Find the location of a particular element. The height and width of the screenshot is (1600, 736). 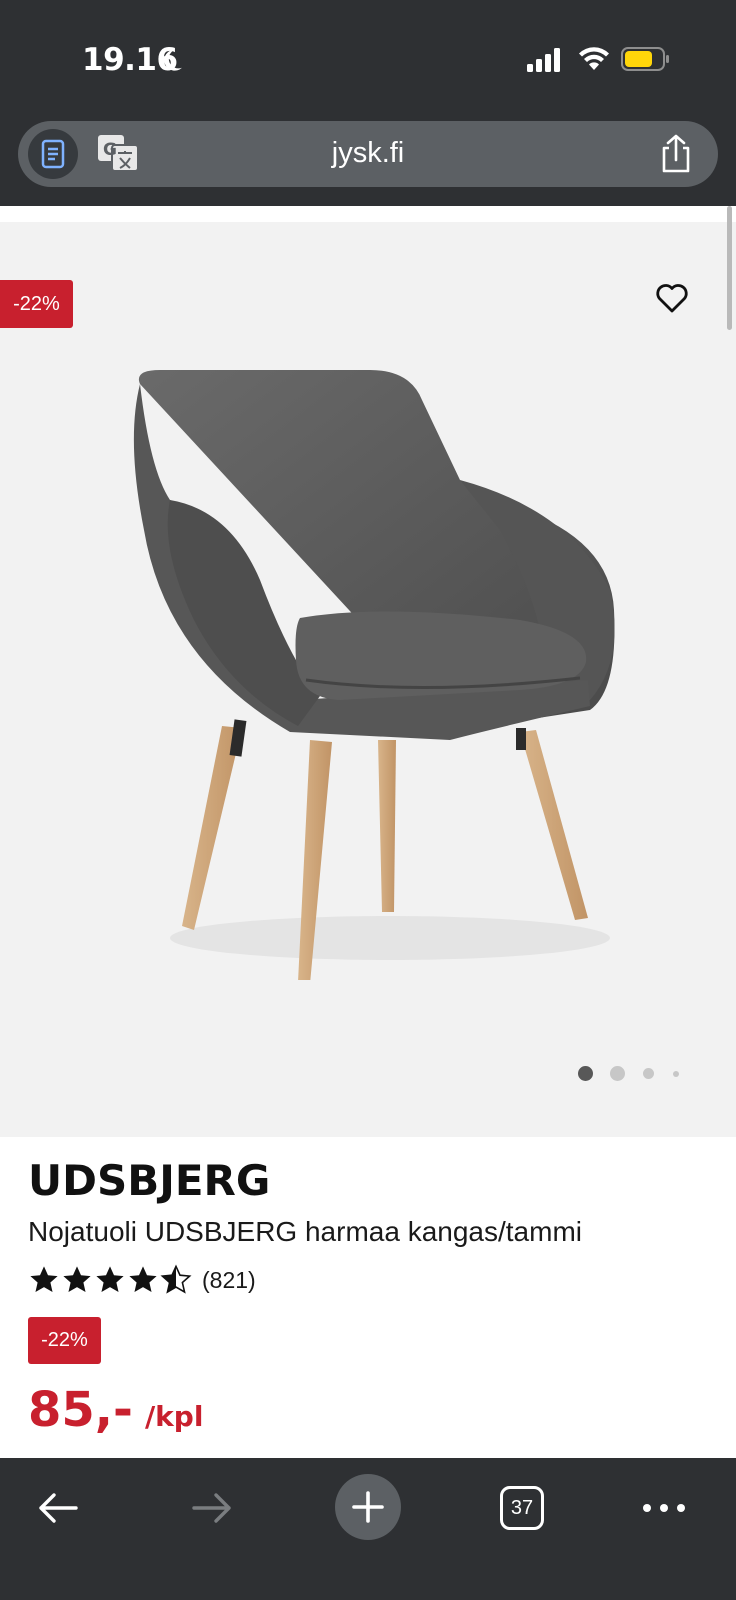

new-tab-button is located at coordinates (368, 1507).